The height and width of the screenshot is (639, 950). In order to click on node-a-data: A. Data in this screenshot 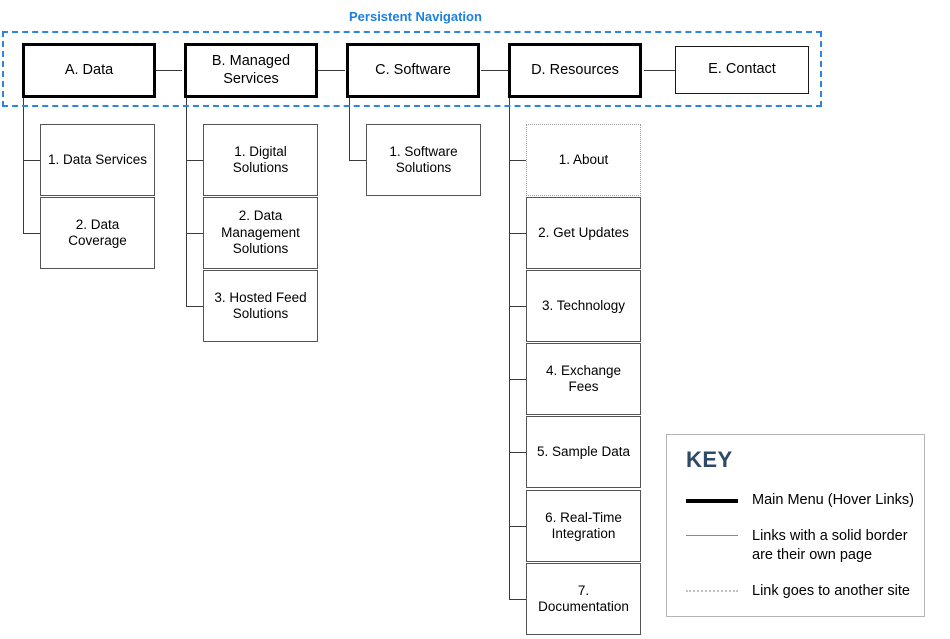, I will do `click(89, 70)`.